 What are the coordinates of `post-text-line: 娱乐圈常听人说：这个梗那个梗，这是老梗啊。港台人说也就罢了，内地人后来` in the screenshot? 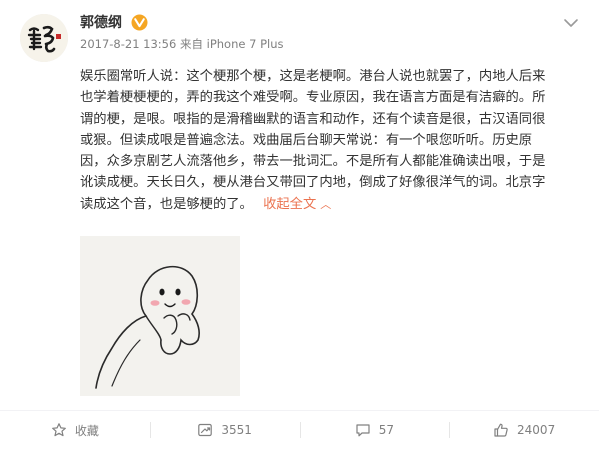 It's located at (313, 76).